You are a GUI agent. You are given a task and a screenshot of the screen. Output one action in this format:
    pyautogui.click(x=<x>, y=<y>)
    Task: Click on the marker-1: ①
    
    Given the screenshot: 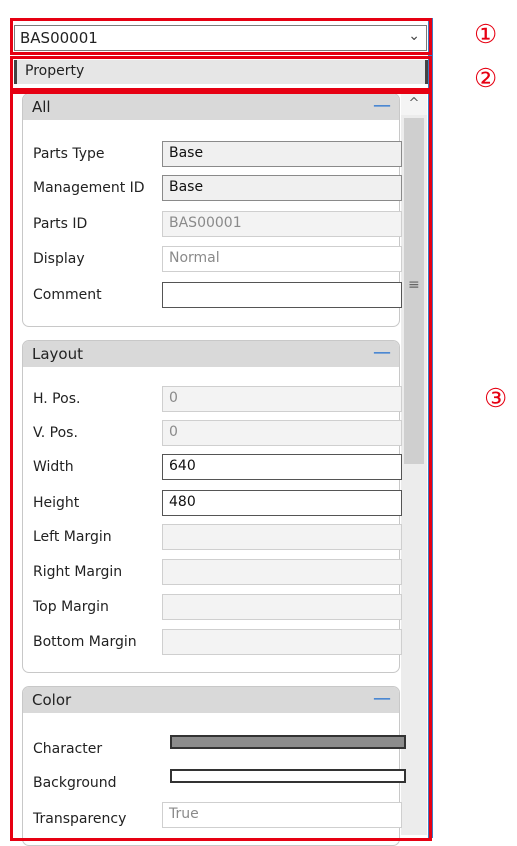 What is the action you would take?
    pyautogui.click(x=486, y=35)
    